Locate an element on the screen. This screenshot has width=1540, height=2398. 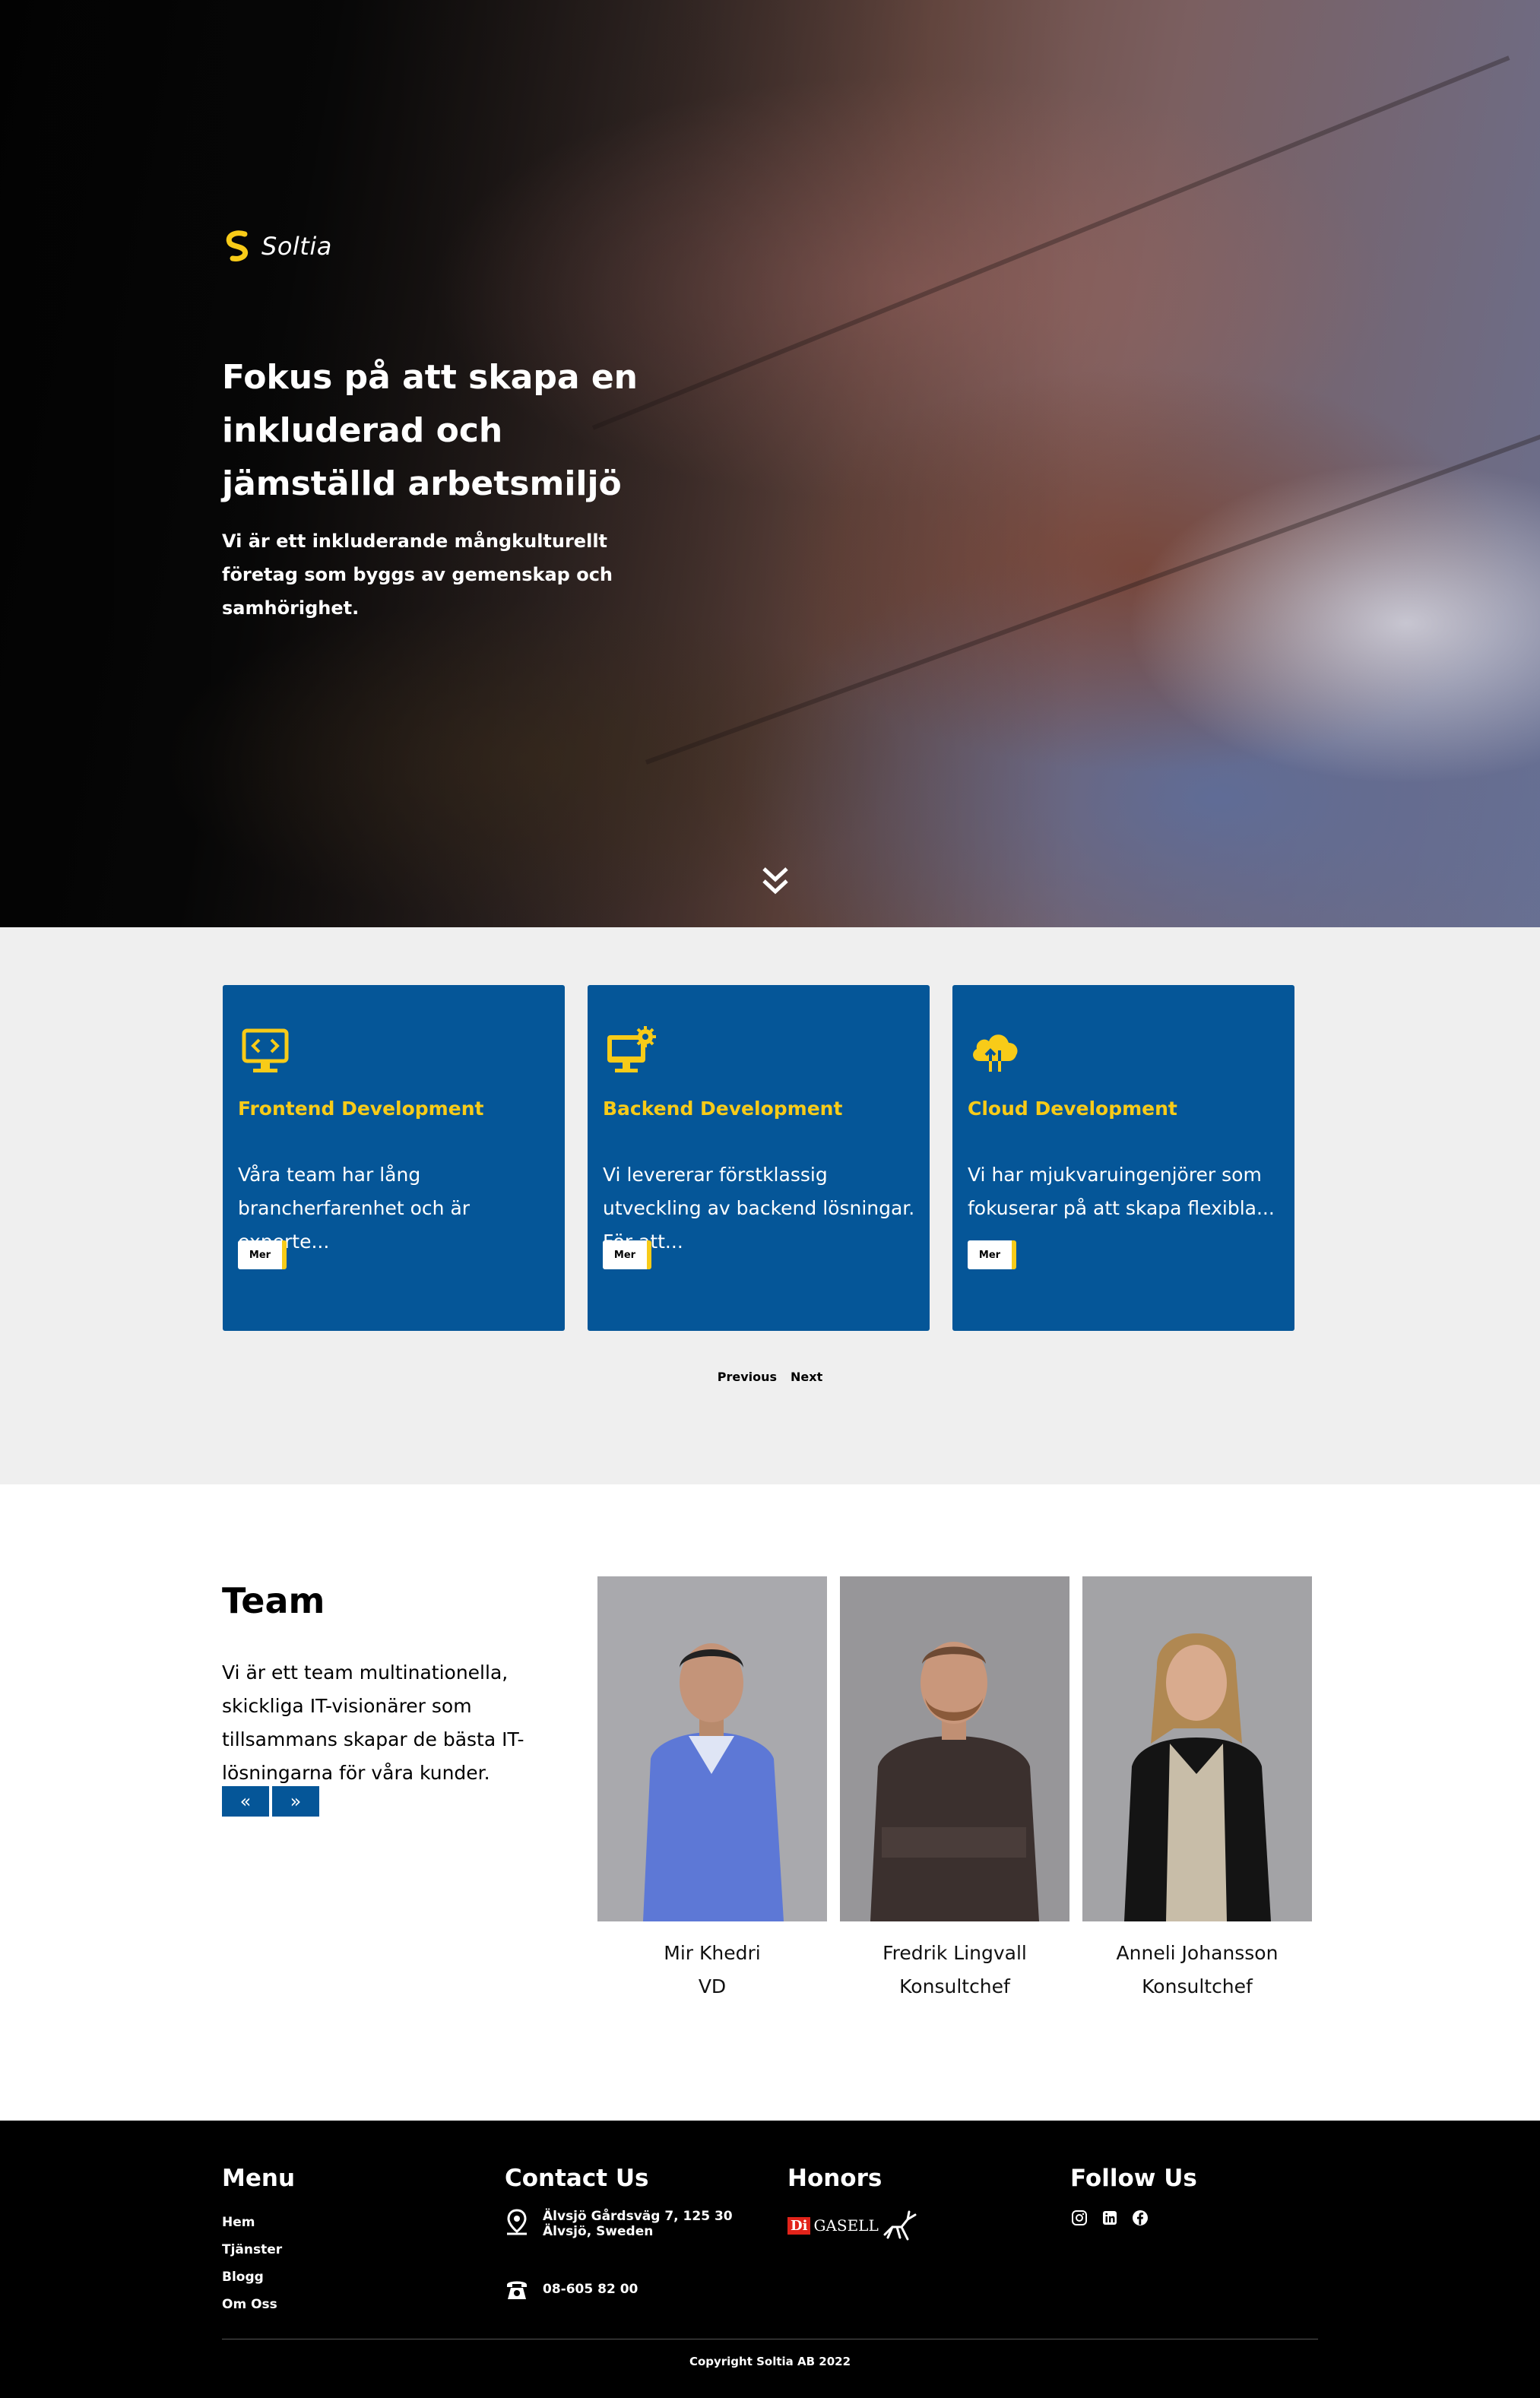
footer-honors: Honors Di GASELL is located at coordinates (852, 2203).